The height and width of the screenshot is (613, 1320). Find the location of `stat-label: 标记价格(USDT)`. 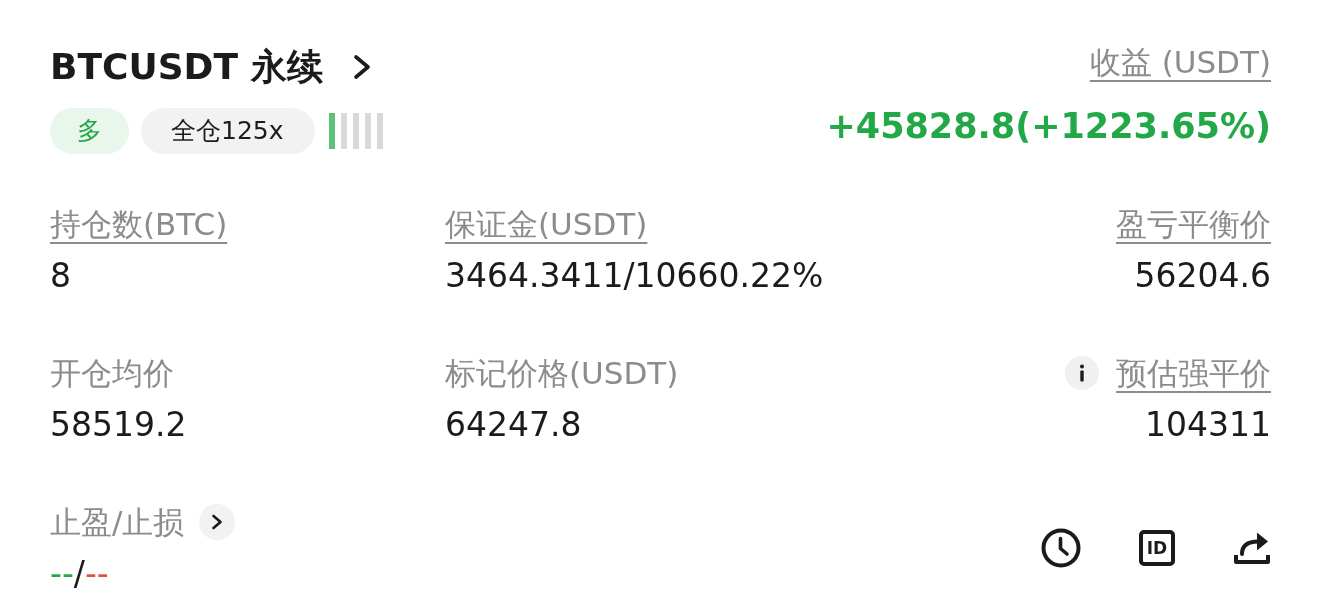

stat-label: 标记价格(USDT) is located at coordinates (562, 373).